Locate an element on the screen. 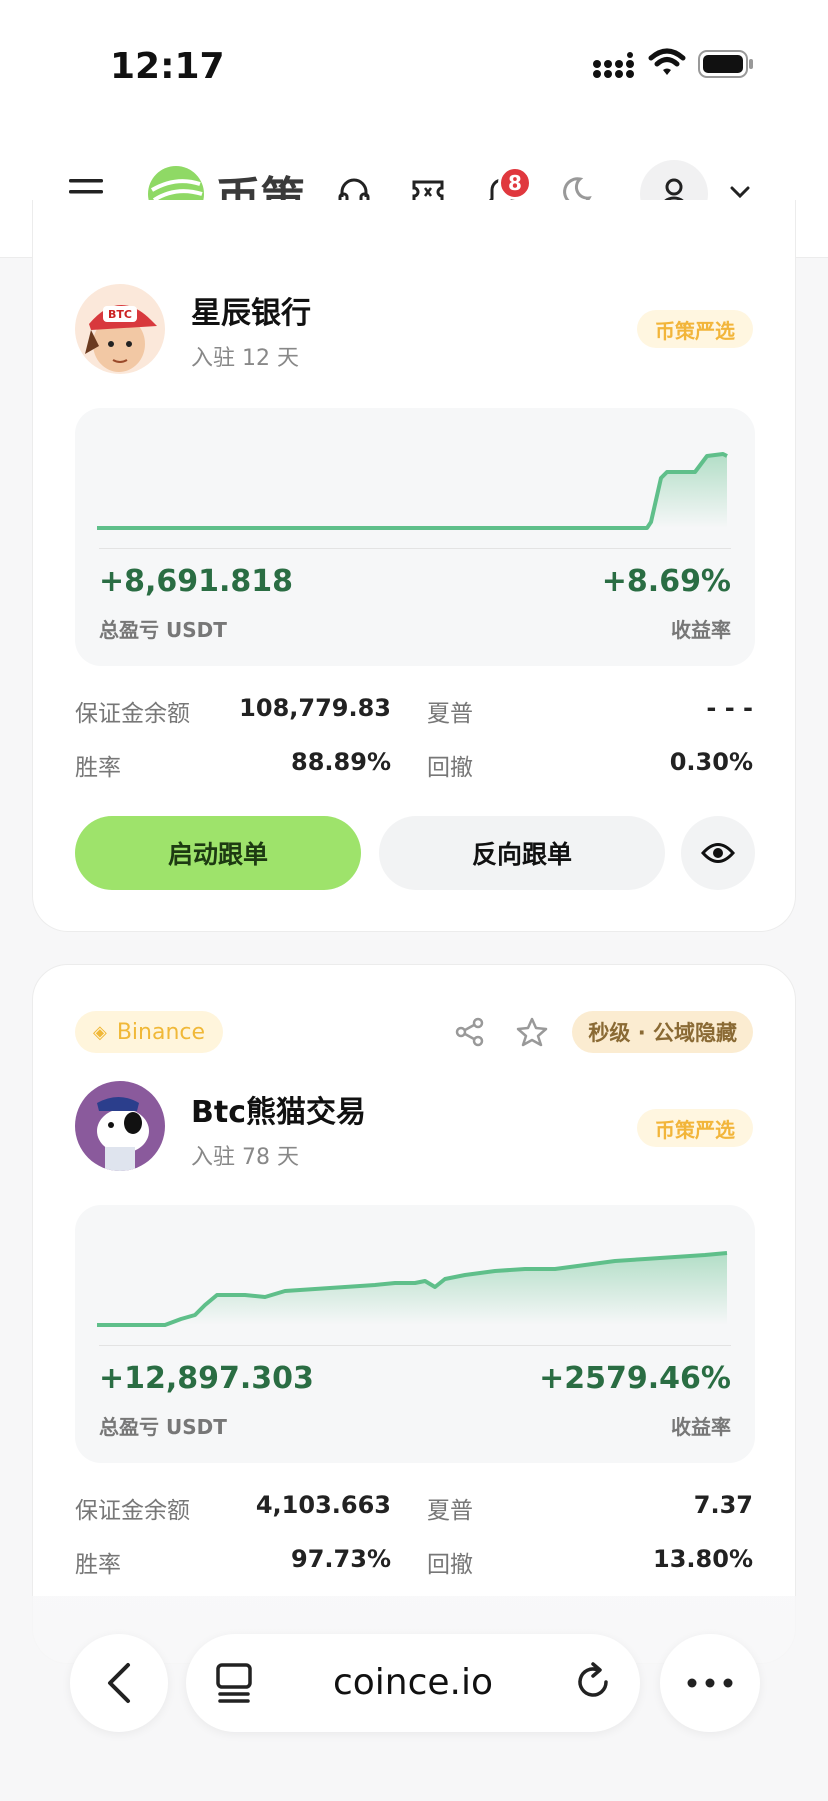  trader-name: Btc熊猫交易 is located at coordinates (278, 1109).